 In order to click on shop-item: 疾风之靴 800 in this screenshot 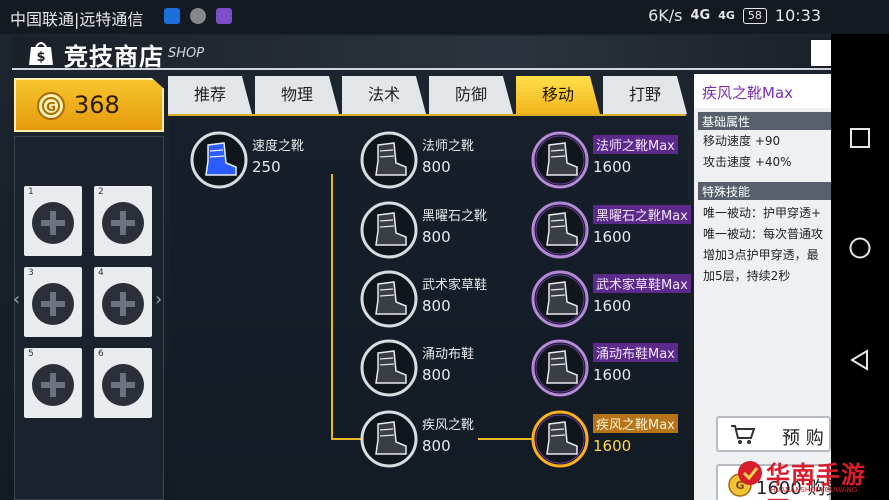, I will do `click(435, 439)`.